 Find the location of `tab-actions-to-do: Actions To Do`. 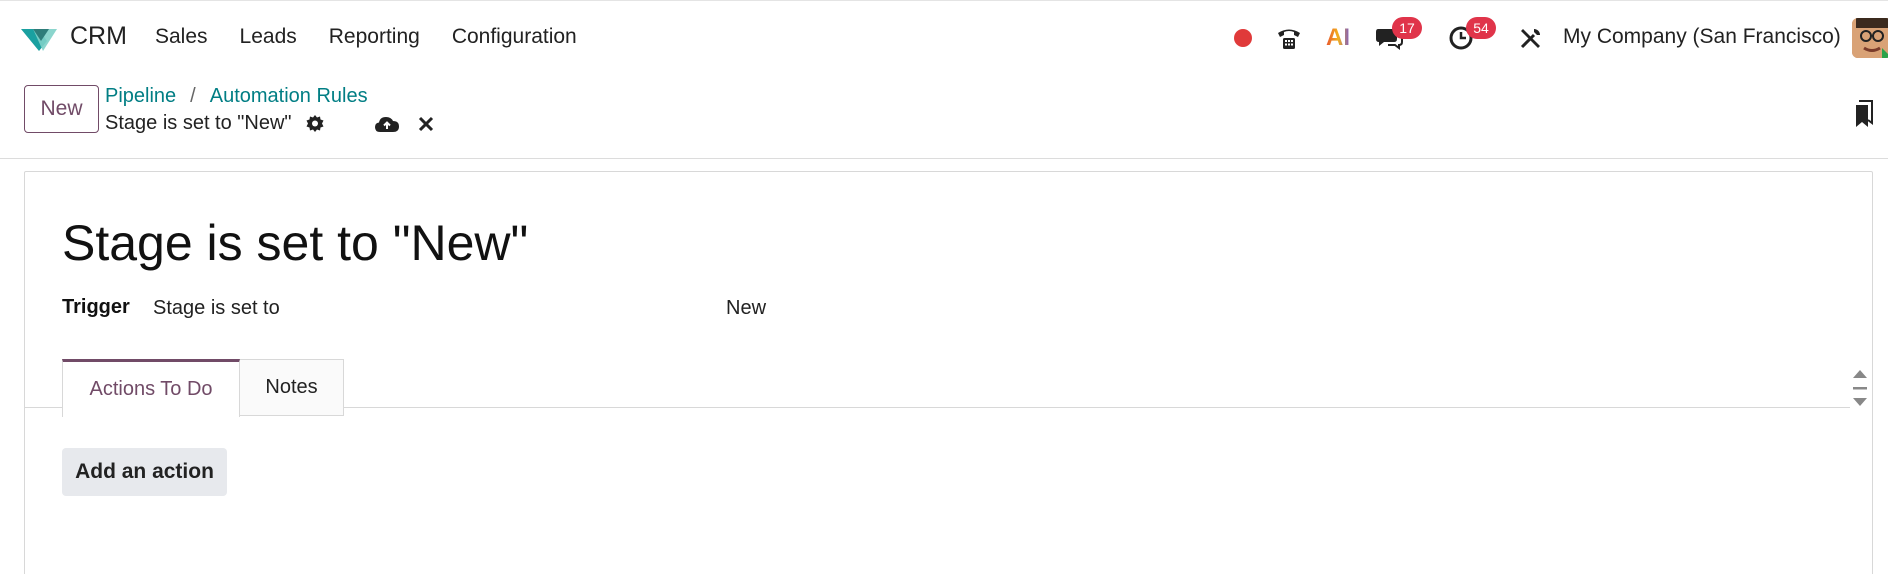

tab-actions-to-do: Actions To Do is located at coordinates (151, 388).